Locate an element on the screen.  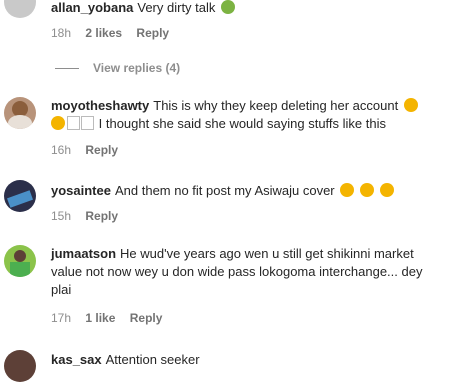
comment-meta: 17h 1 like Reply is located at coordinates (112, 318).